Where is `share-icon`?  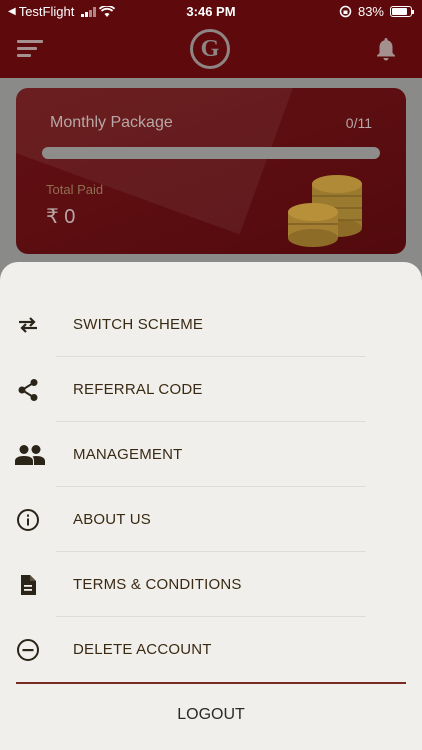 share-icon is located at coordinates (28, 390).